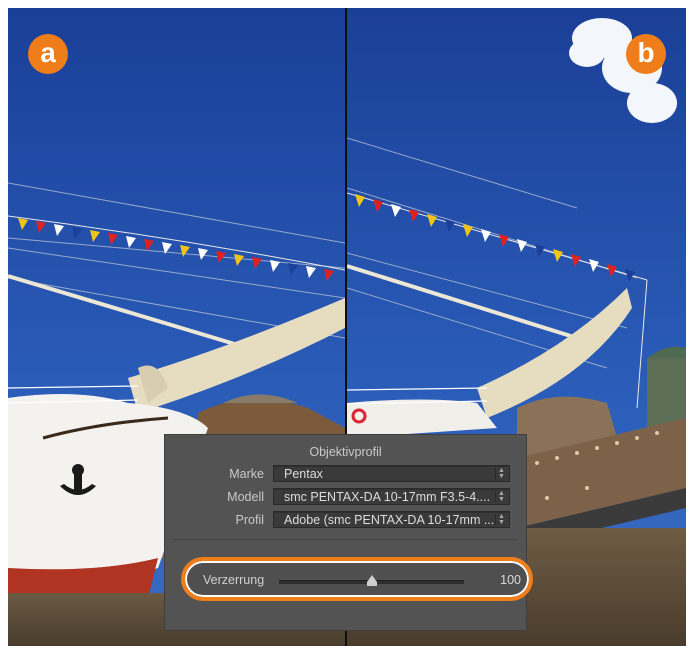 This screenshot has height=654, width=692. What do you see at coordinates (371, 580) in the screenshot?
I see `slider-thumb-icon` at bounding box center [371, 580].